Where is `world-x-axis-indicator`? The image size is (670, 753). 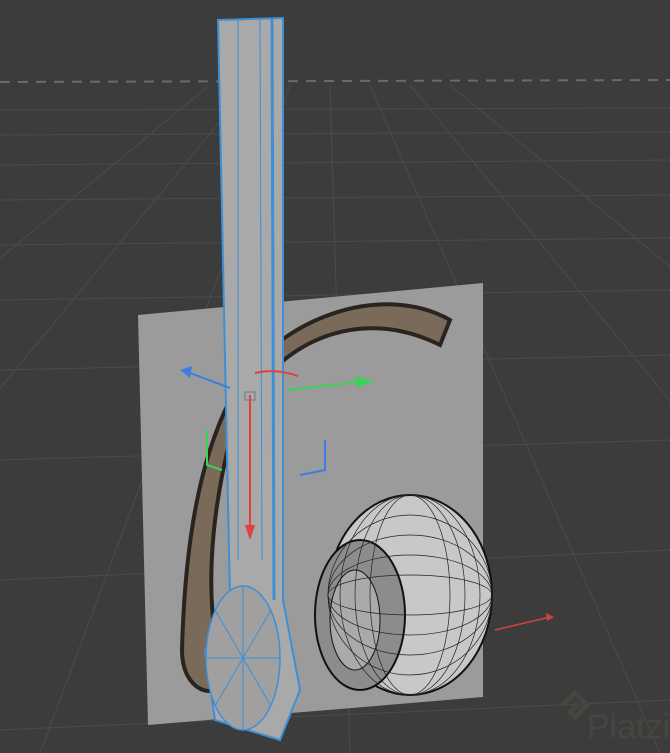 world-x-axis-indicator is located at coordinates (524, 622).